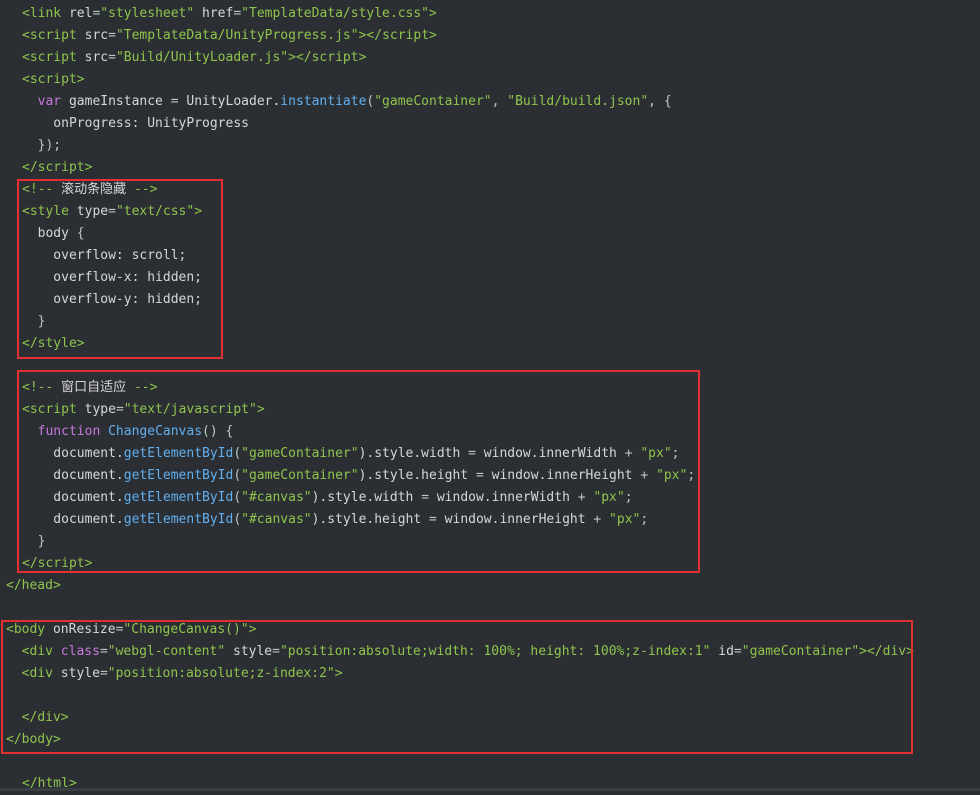 This screenshot has height=795, width=980. What do you see at coordinates (45, 13) in the screenshot?
I see `code-token: link` at bounding box center [45, 13].